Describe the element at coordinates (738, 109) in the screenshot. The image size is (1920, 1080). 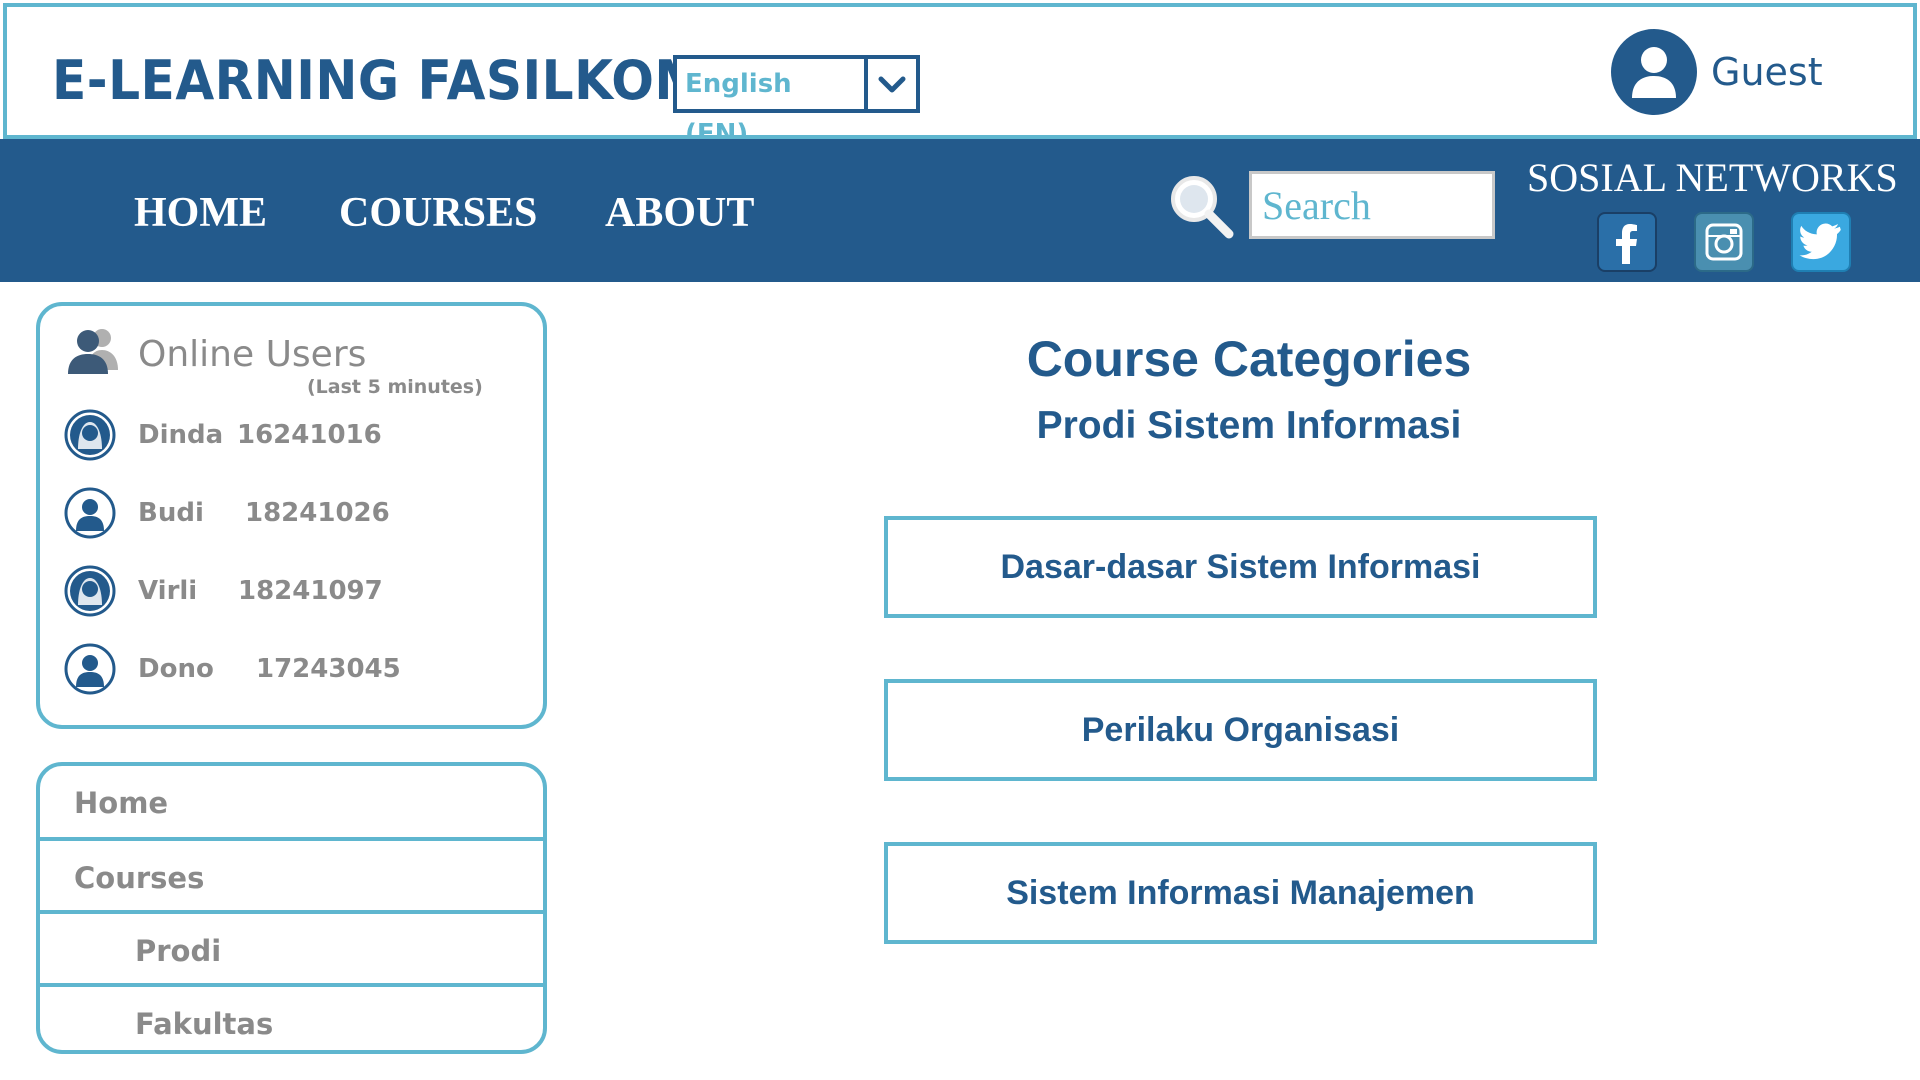
I see `language-select-value: English (EN)` at that location.